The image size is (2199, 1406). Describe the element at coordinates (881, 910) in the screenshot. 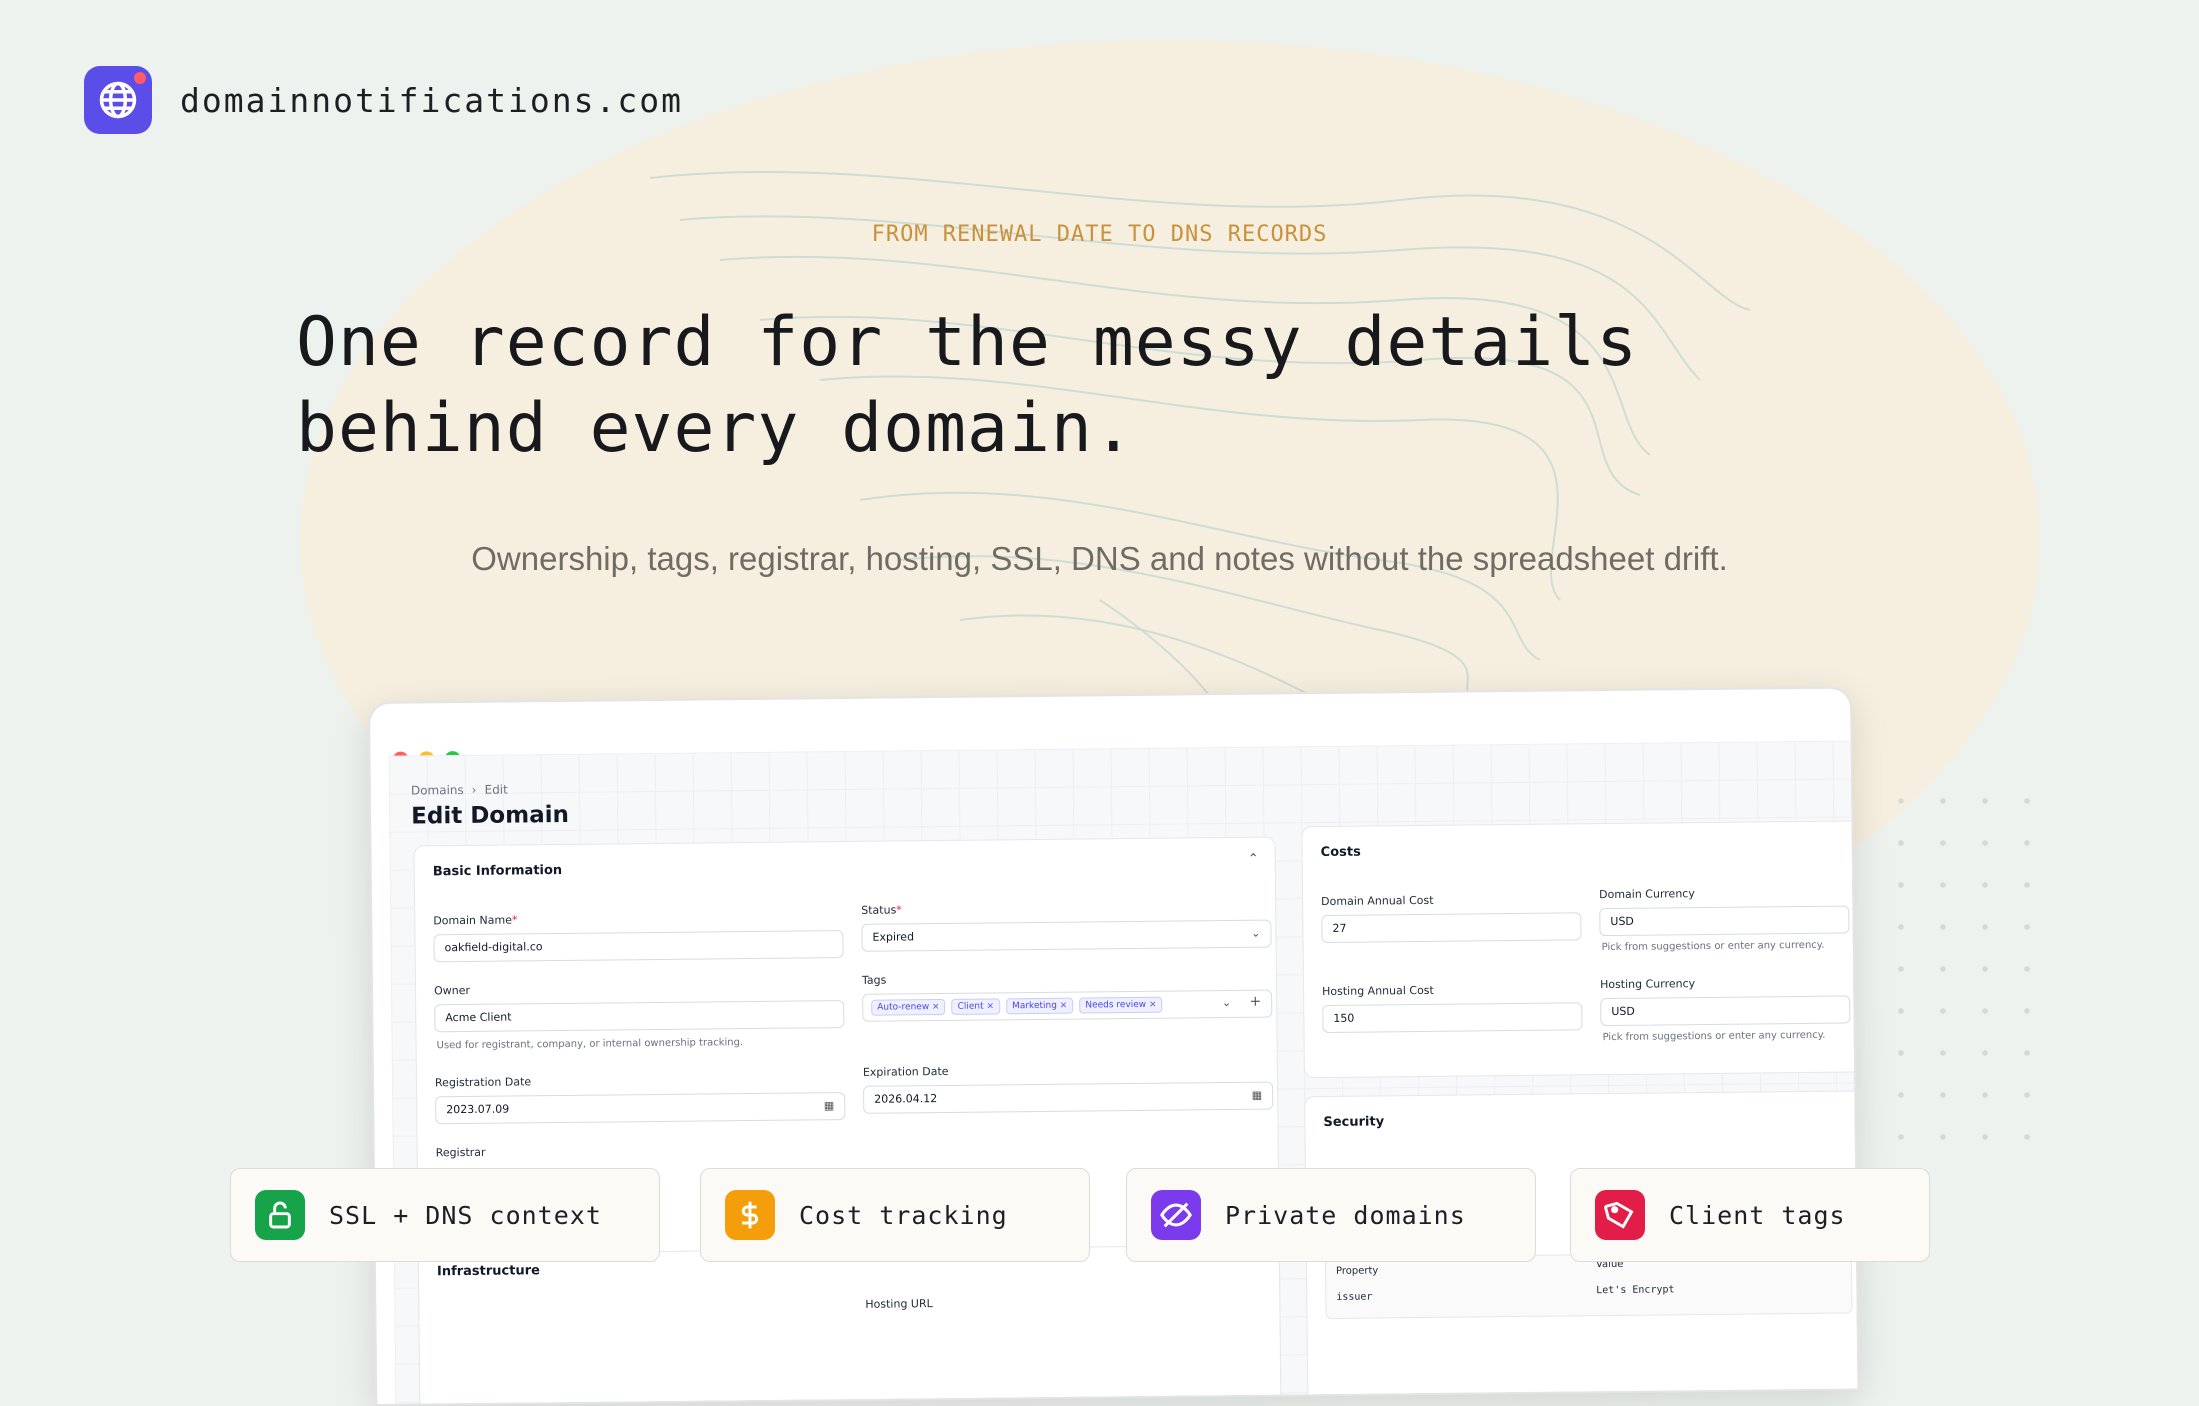

I see `status-label: Status*` at that location.